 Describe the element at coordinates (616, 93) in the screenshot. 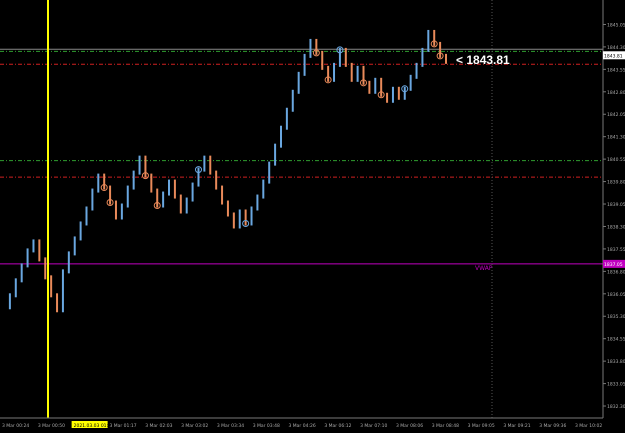

I see `y-tick-label: 1842.80` at that location.